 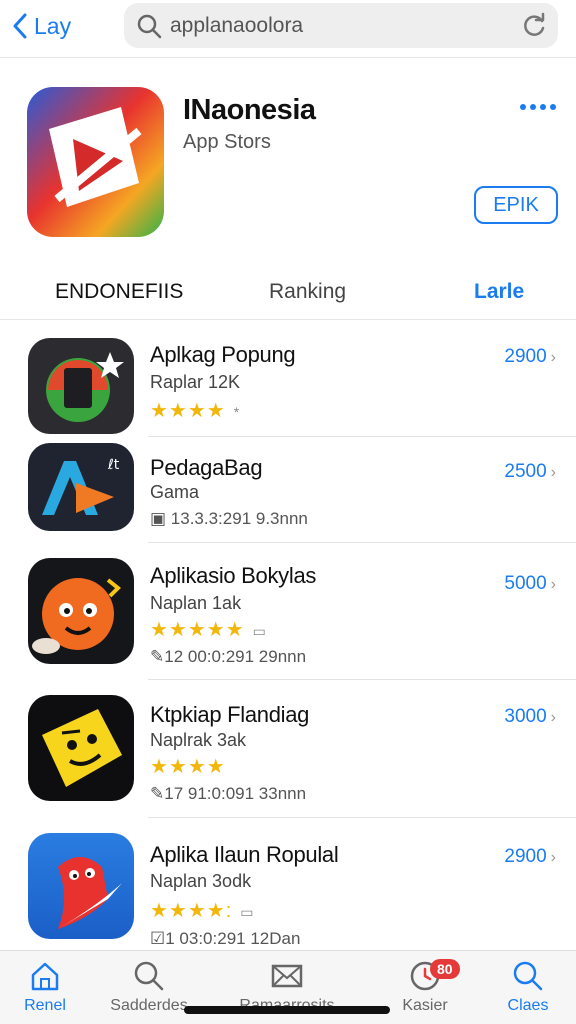 I want to click on app-icon-aplikasio, so click(x=81, y=611).